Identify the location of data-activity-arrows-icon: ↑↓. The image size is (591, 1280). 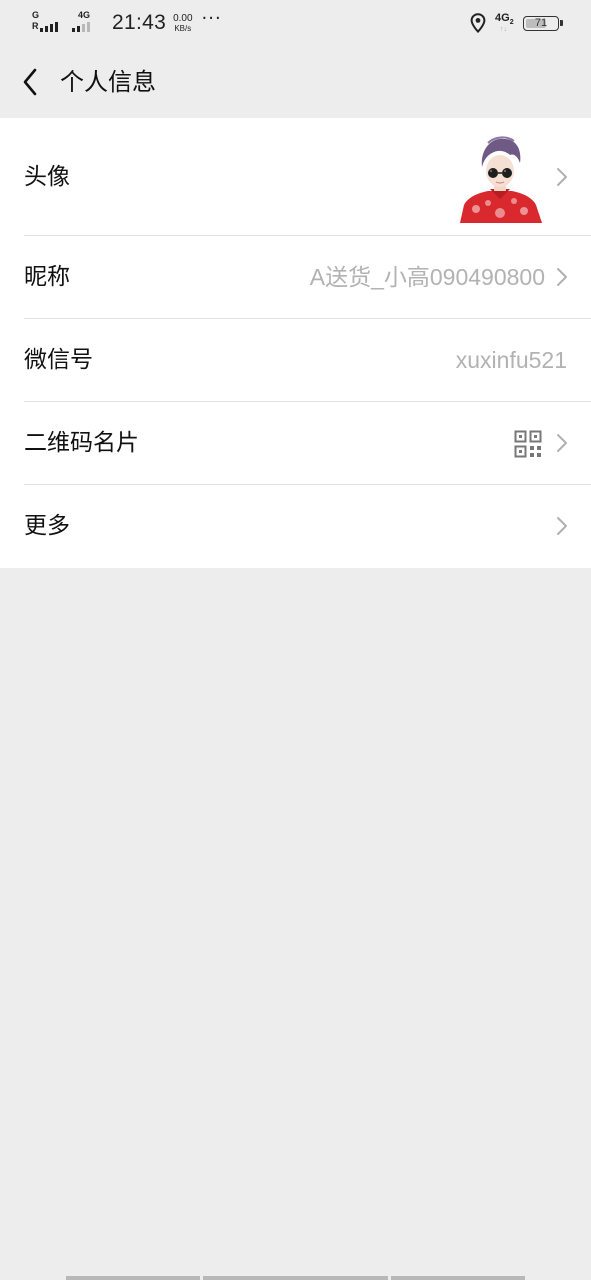
(503, 29).